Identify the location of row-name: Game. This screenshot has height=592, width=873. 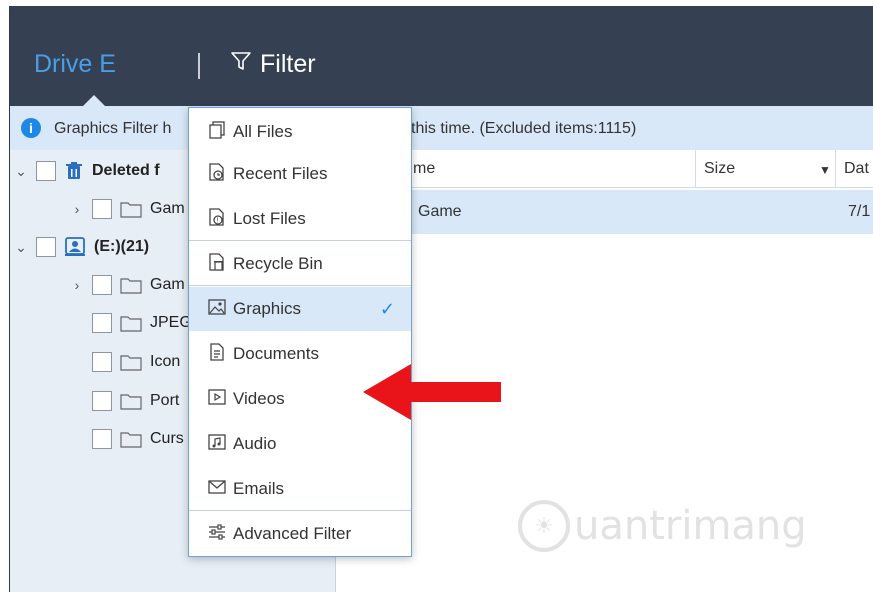
(440, 211).